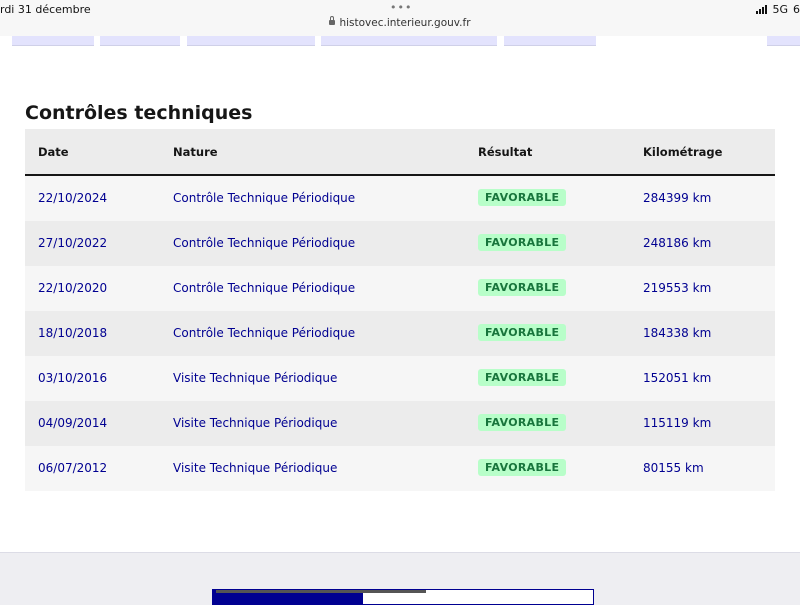 This screenshot has width=800, height=605. I want to click on url-text: histovec.interieur.gouv.fr, so click(405, 23).